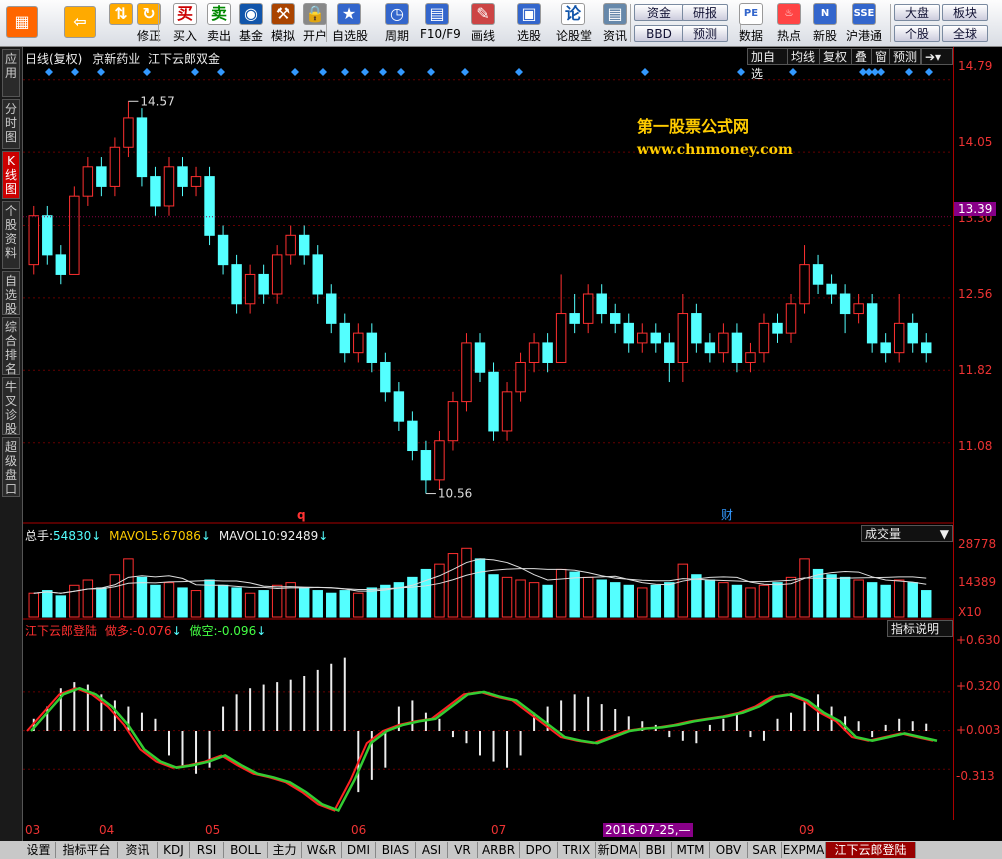  Describe the element at coordinates (917, 12) in the screenshot. I see `toolbar-market-button-0: 大盘` at that location.